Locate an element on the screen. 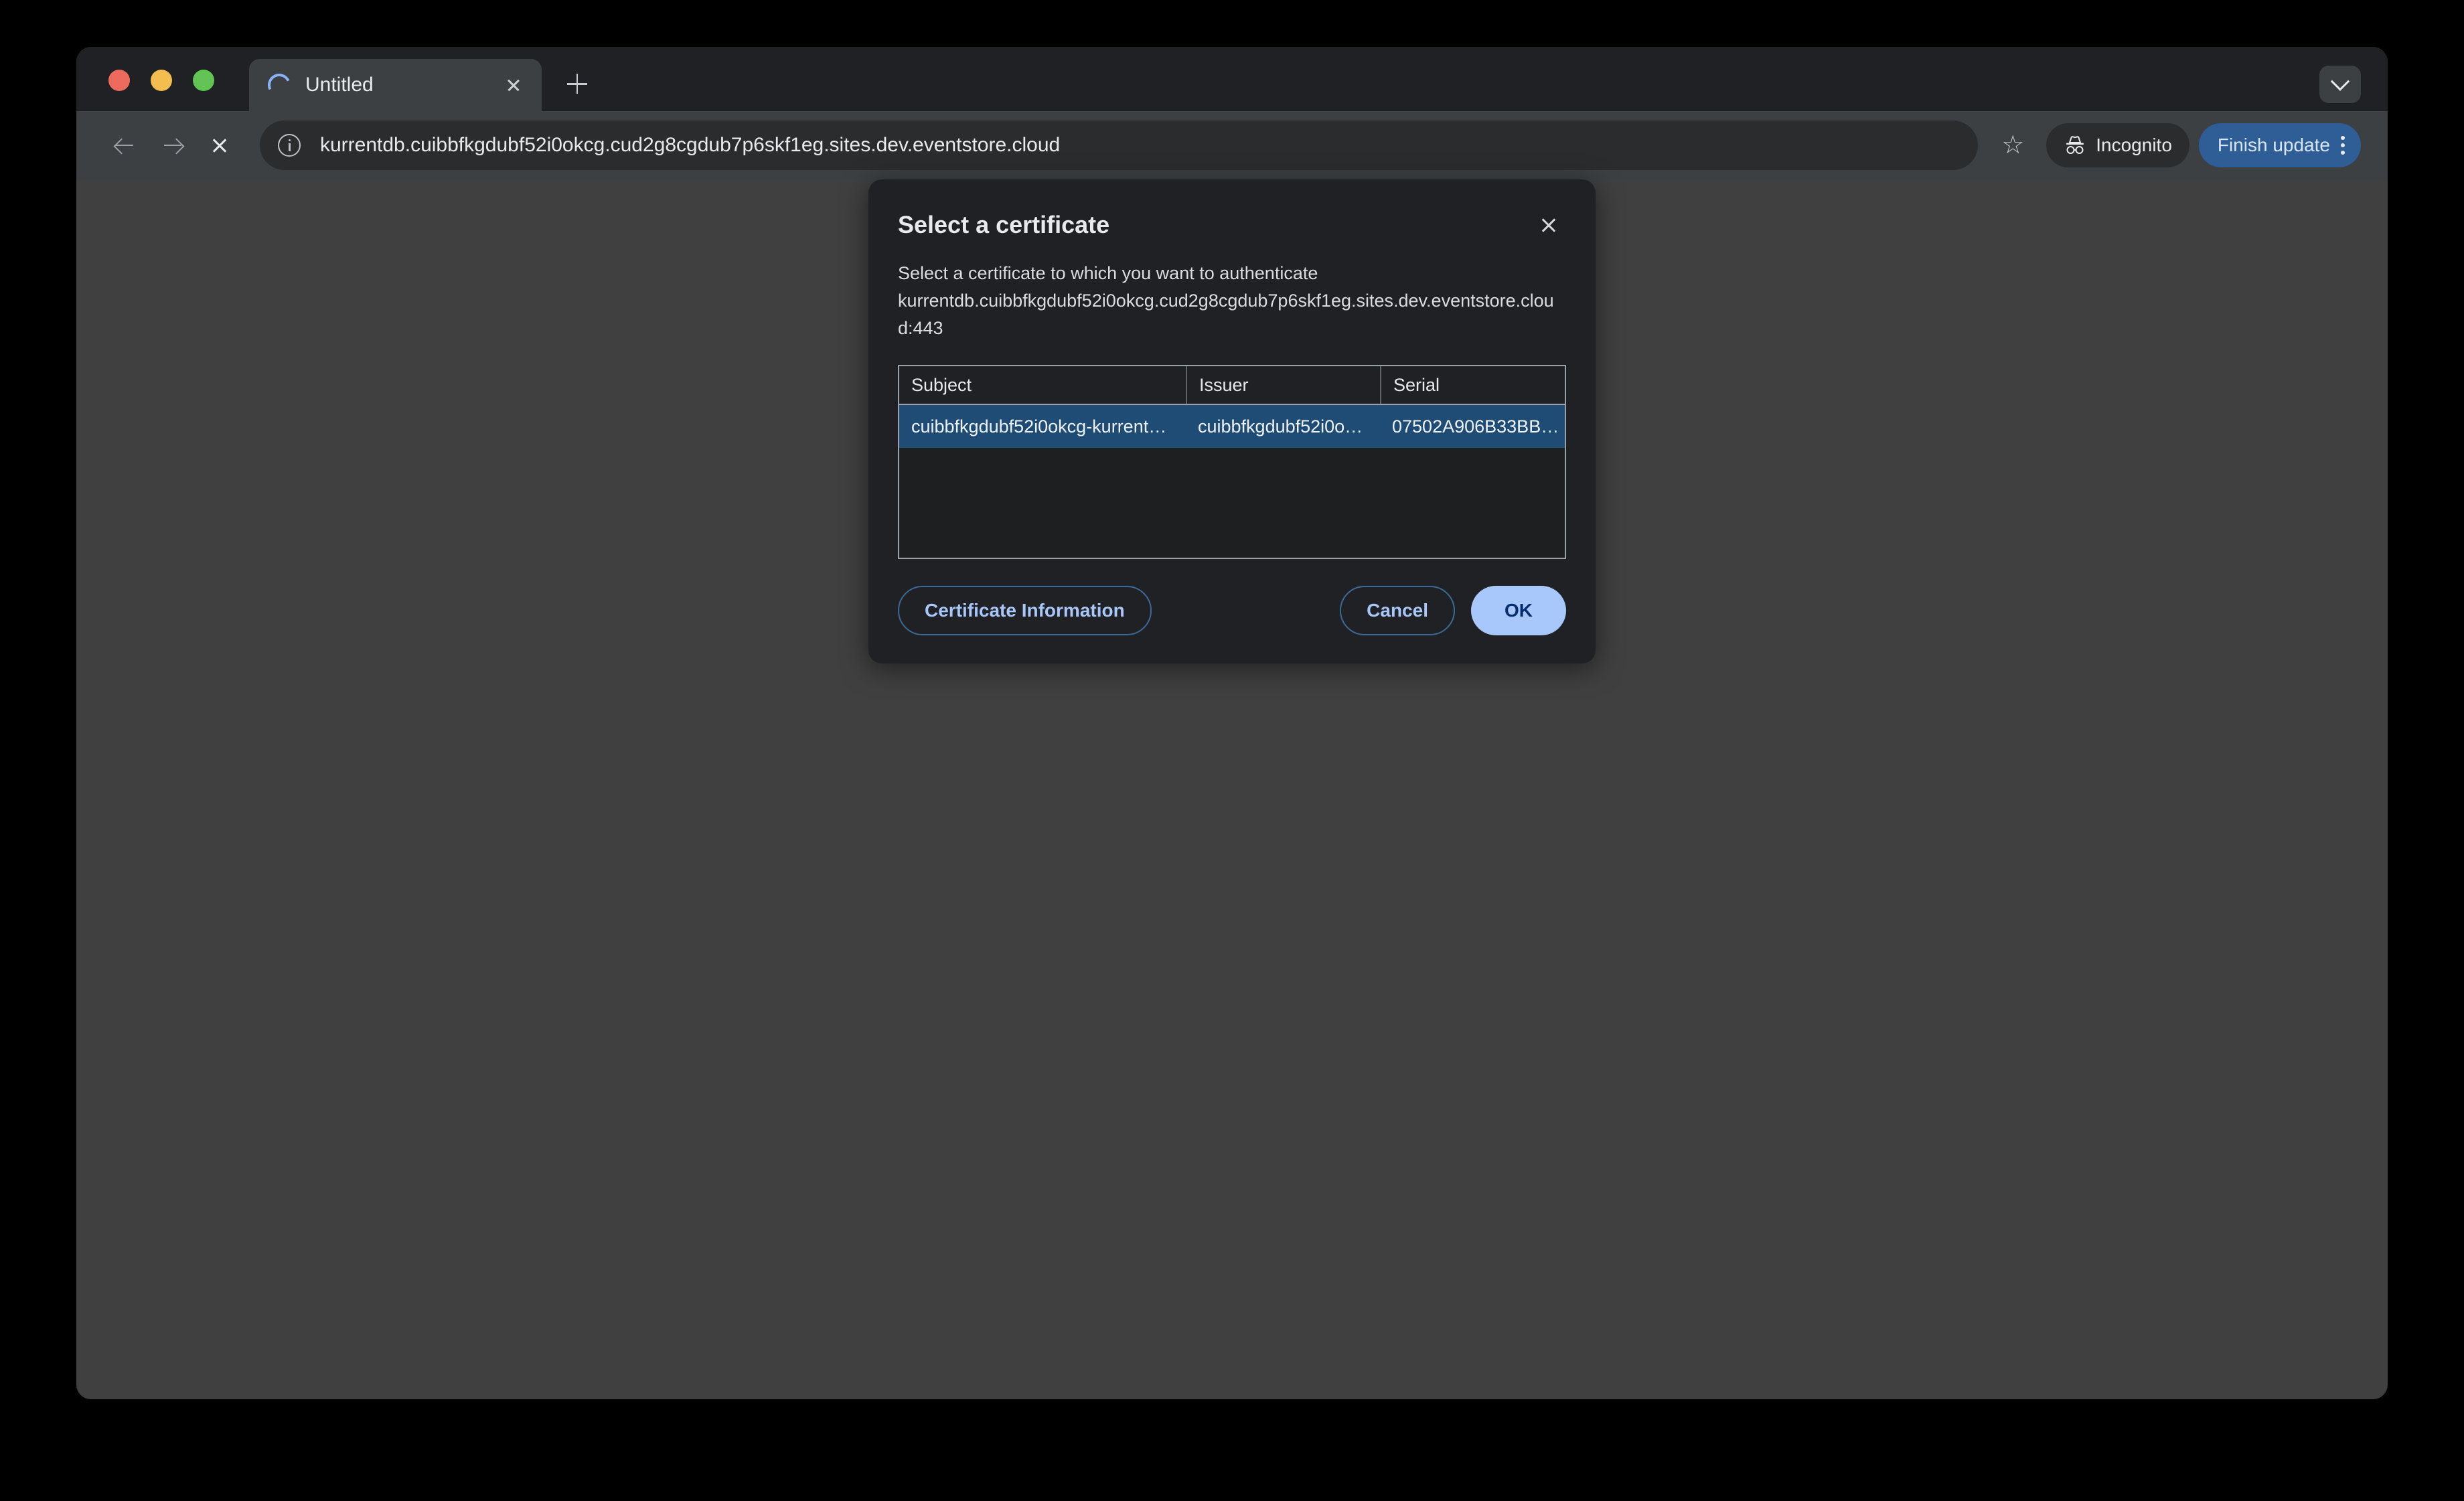 The image size is (2464, 1501). forward-button is located at coordinates (171, 145).